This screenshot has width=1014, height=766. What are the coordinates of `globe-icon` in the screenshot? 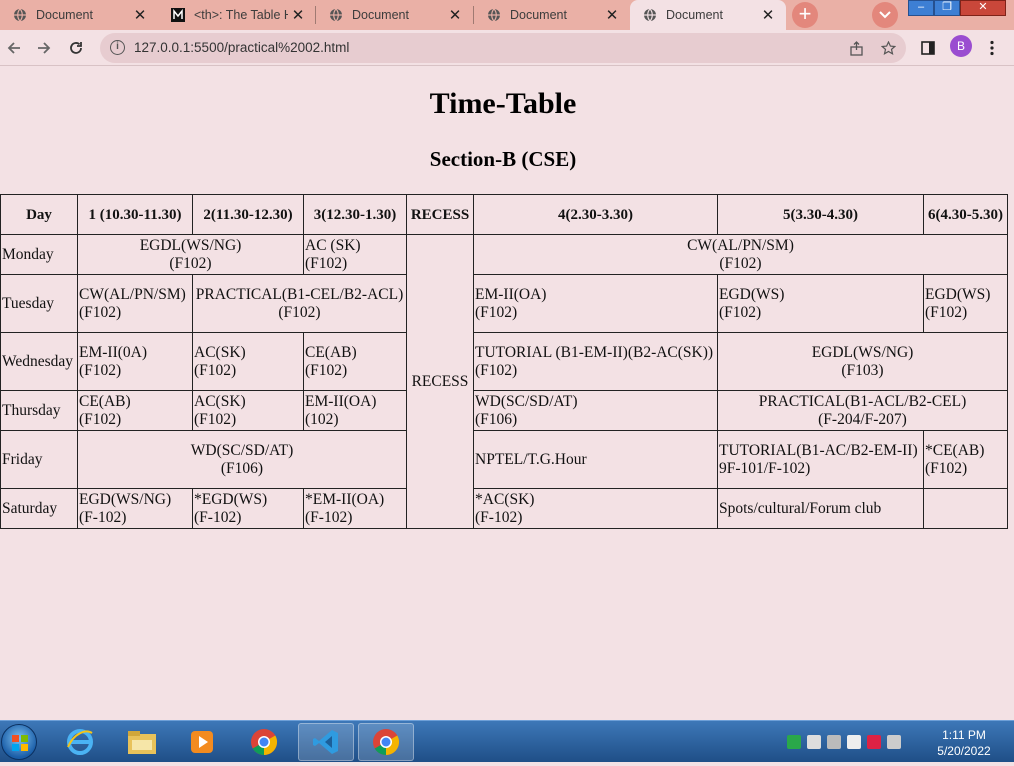 It's located at (20, 15).